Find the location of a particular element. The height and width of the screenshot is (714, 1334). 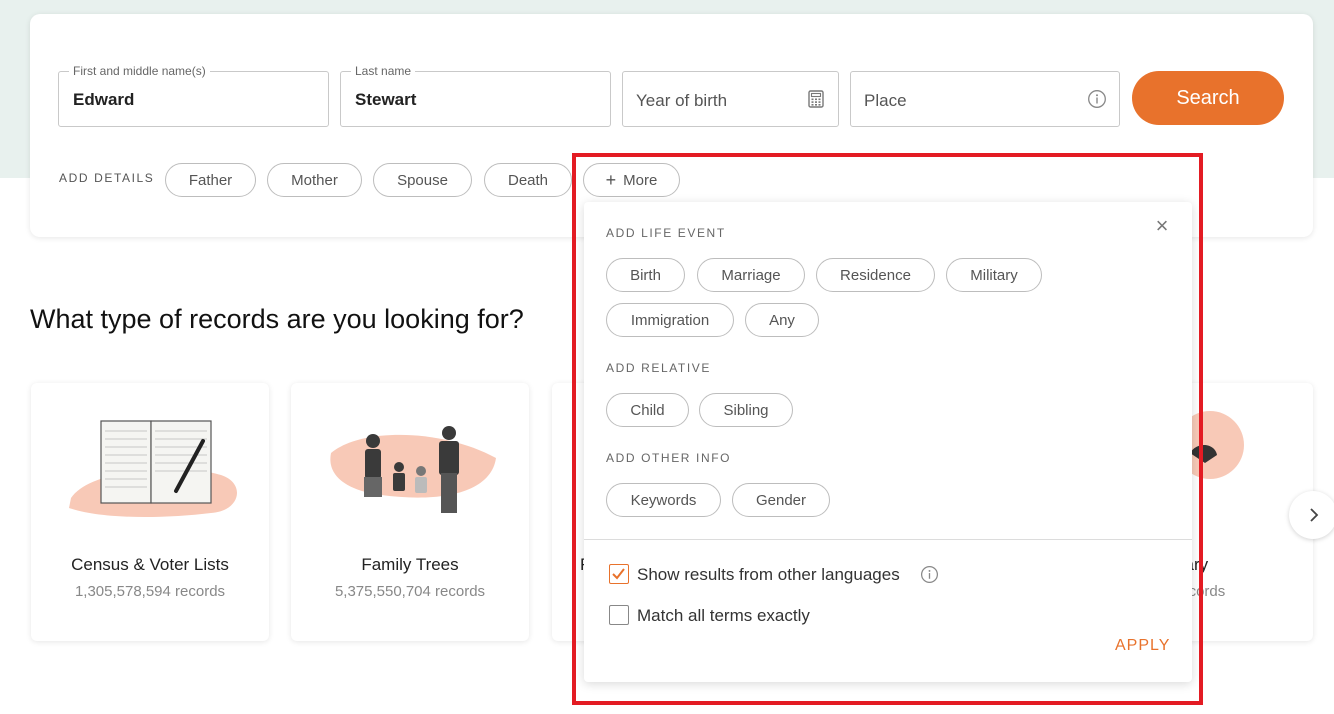

life-event-marriage: Marriage is located at coordinates (751, 275).